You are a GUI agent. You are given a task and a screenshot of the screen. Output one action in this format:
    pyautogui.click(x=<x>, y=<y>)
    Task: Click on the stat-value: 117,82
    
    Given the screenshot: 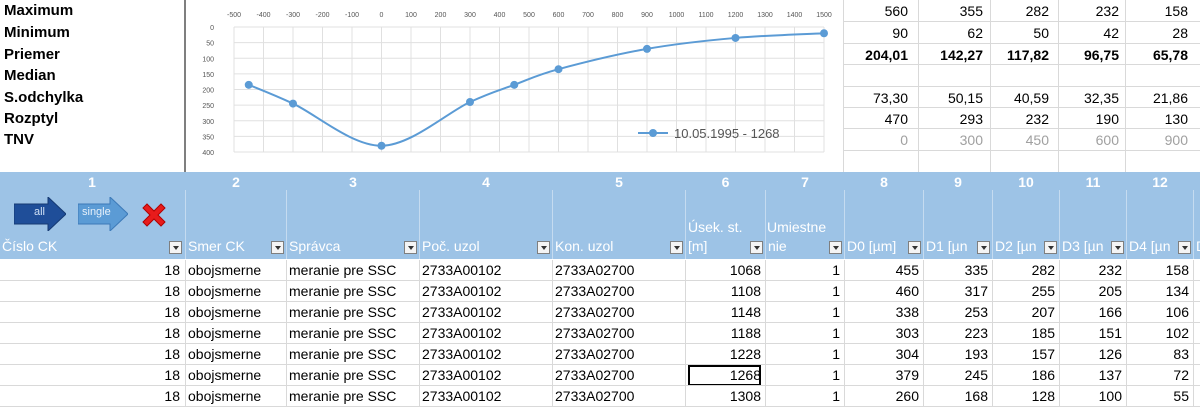 What is the action you would take?
    pyautogui.click(x=1017, y=55)
    